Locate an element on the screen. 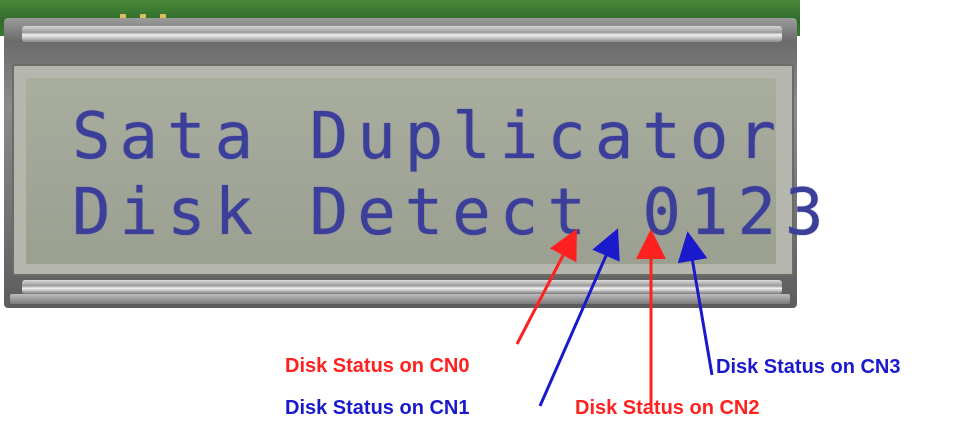 The width and height of the screenshot is (963, 421). arrow-cn1 is located at coordinates (579, 317).